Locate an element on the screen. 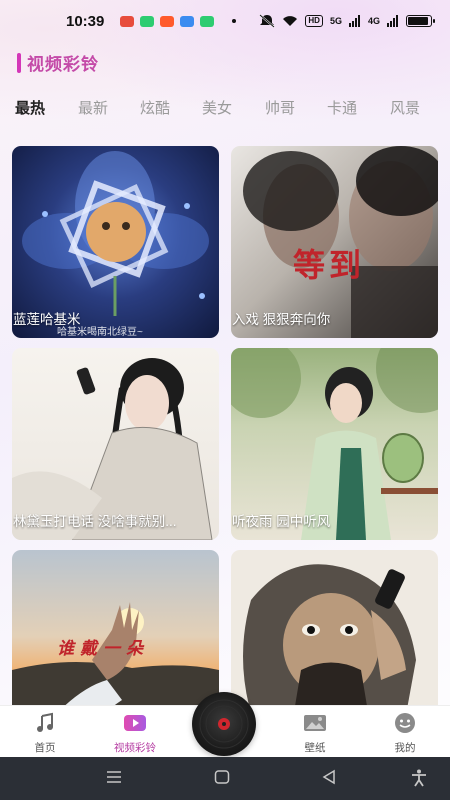 The image size is (450, 800). record-label is located at coordinates (224, 724).